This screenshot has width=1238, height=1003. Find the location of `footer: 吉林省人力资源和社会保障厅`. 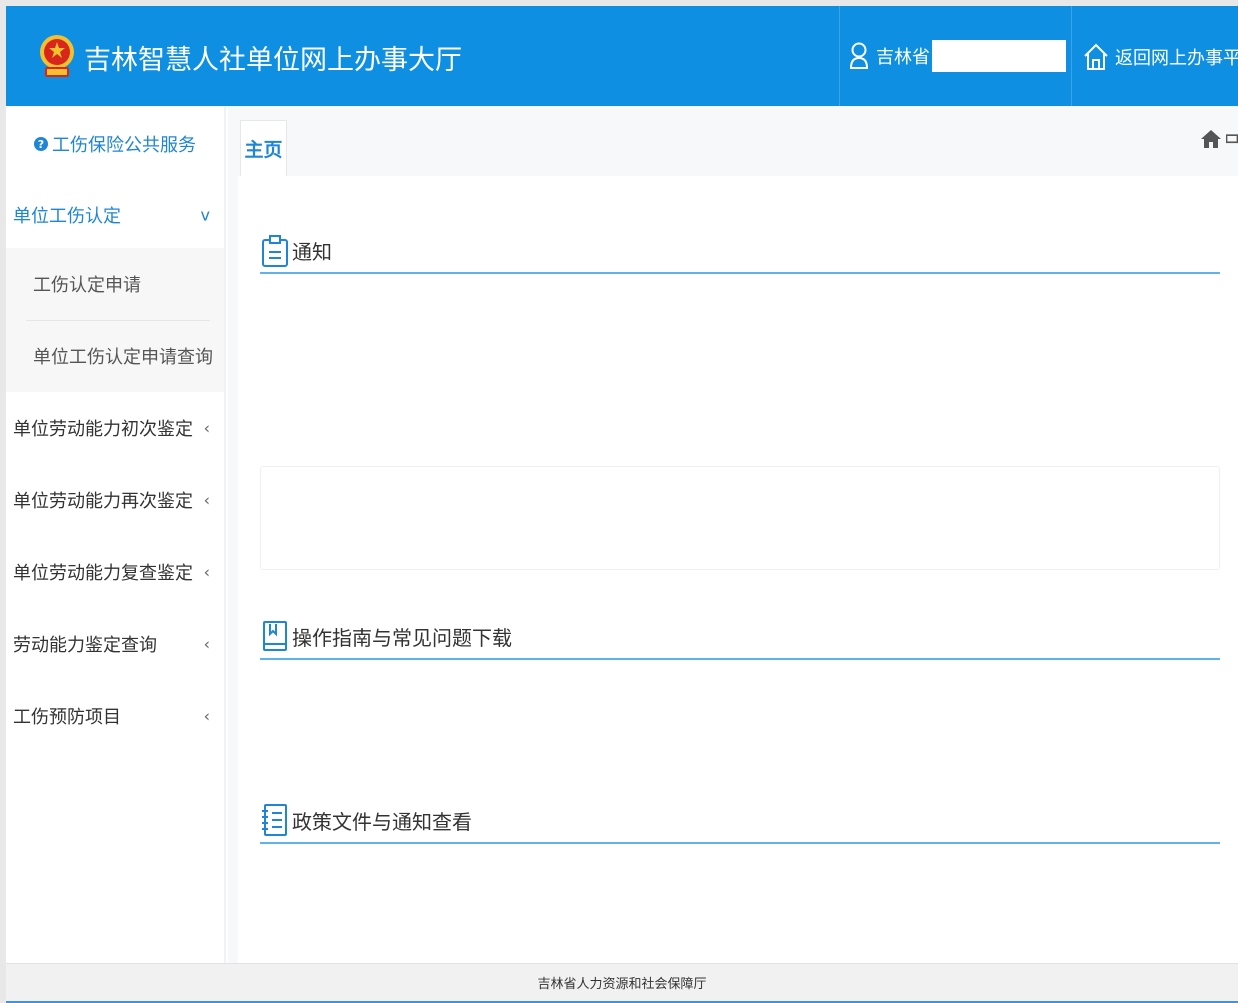

footer: 吉林省人力资源和社会保障厅 is located at coordinates (622, 982).